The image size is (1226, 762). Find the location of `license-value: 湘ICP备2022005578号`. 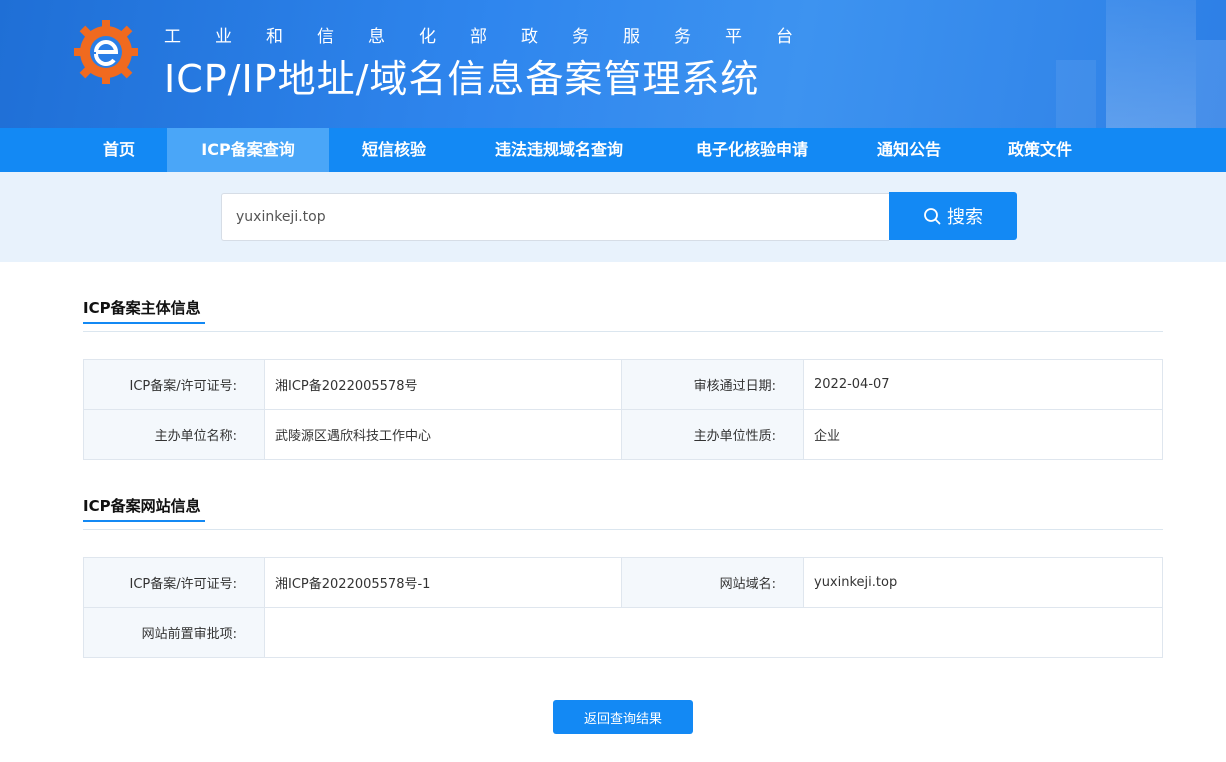

license-value: 湘ICP备2022005578号 is located at coordinates (443, 384).